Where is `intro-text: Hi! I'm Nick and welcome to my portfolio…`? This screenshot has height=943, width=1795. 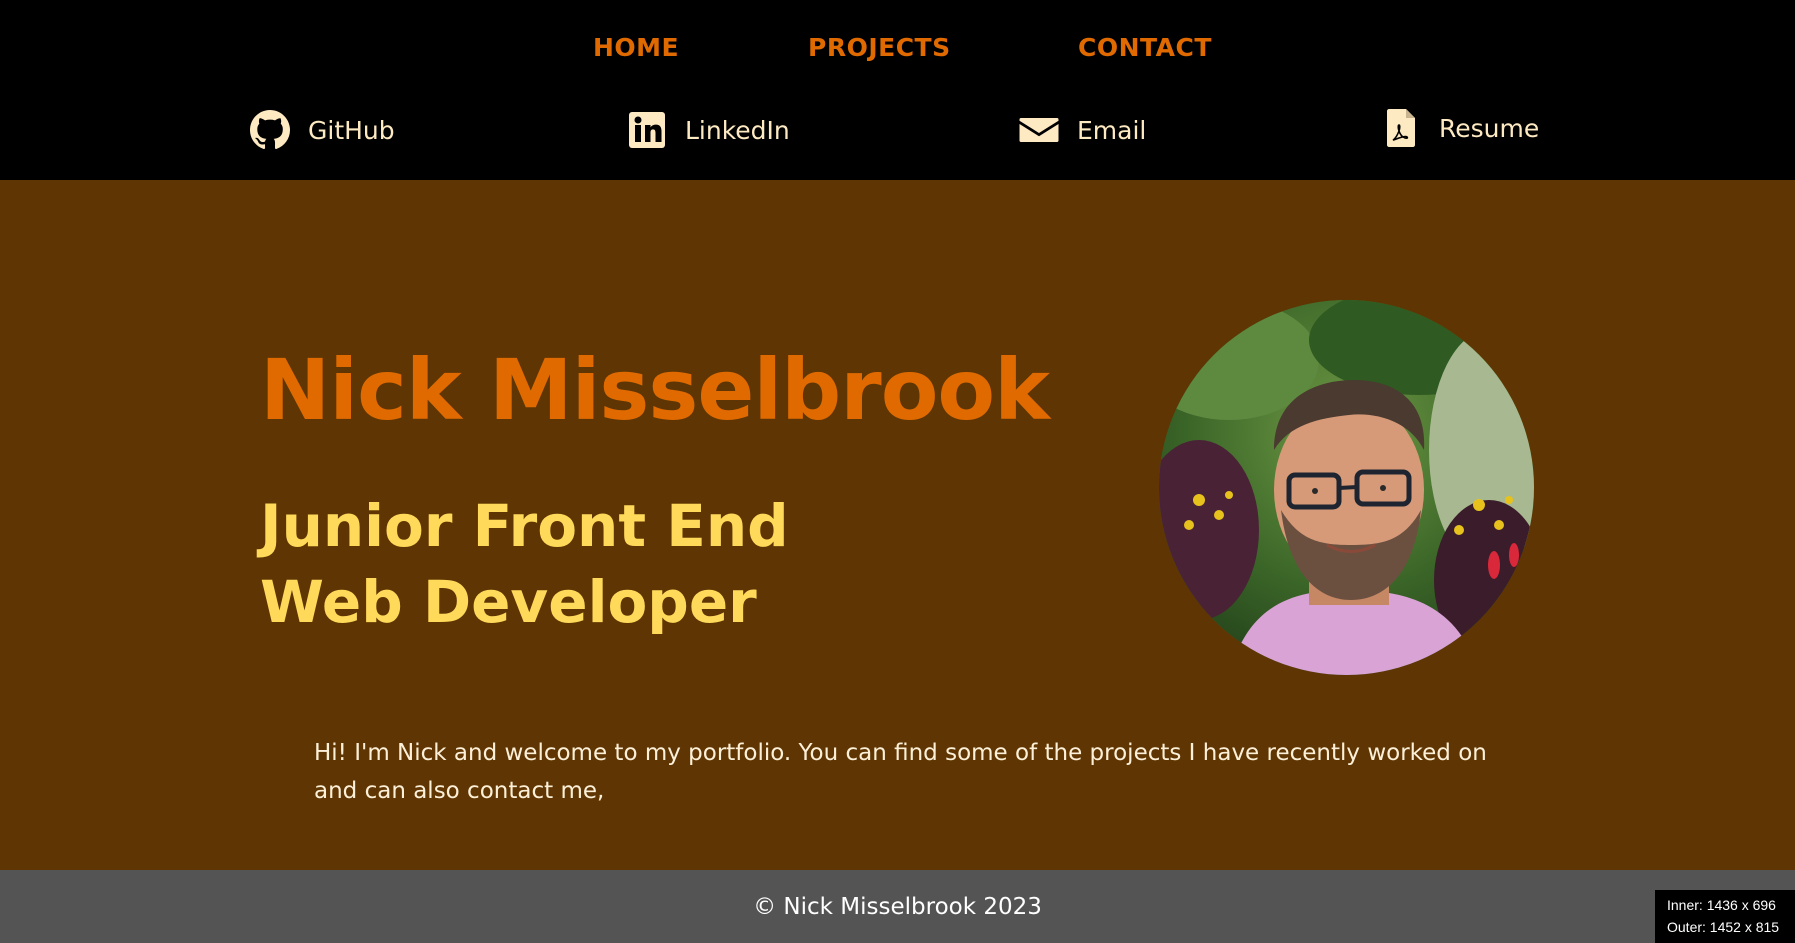
intro-text: Hi! I'm Nick and welcome to my portfolio… is located at coordinates (900, 772).